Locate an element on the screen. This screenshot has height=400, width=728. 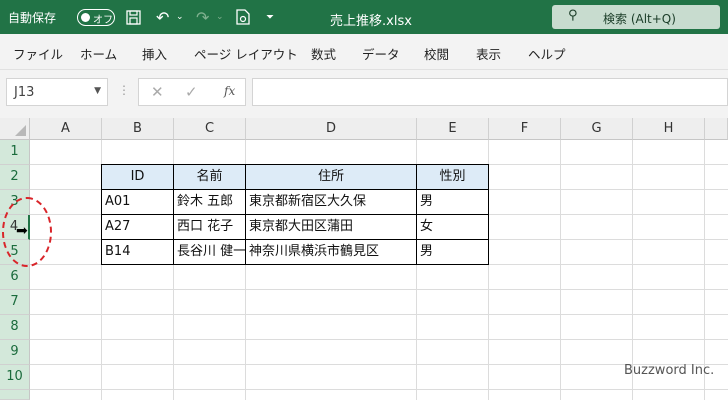
tab-formulas: 数式 is located at coordinates (323, 53).